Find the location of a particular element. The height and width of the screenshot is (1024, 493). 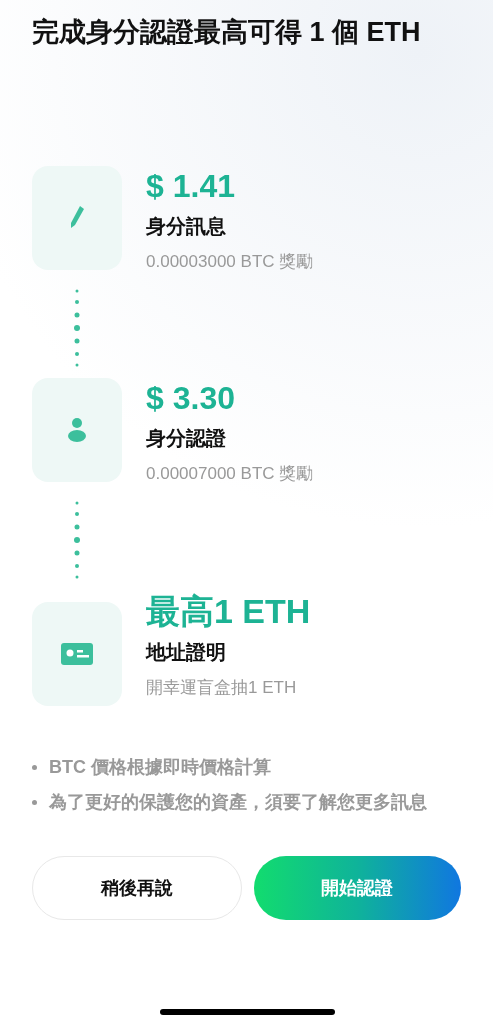

pencil-icon is located at coordinates (77, 218).